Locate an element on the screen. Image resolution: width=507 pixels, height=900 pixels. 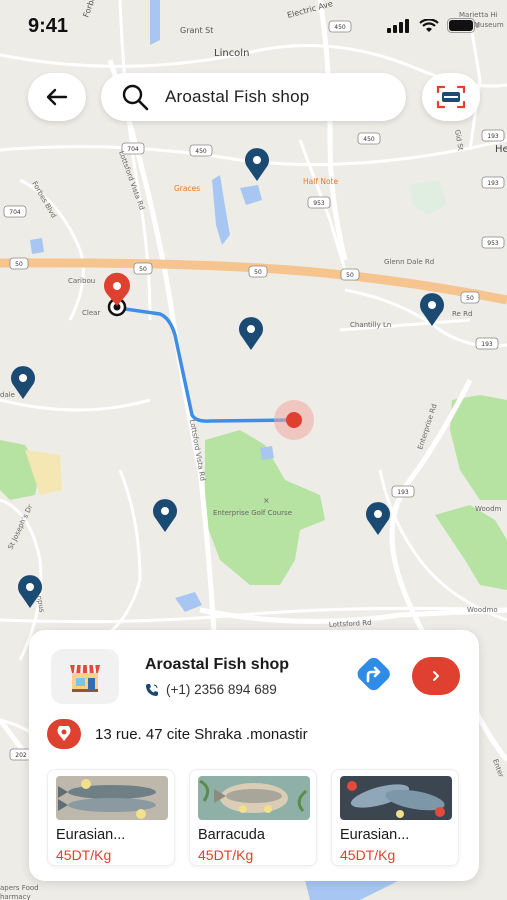
chevron-right-icon is located at coordinates (436, 676).